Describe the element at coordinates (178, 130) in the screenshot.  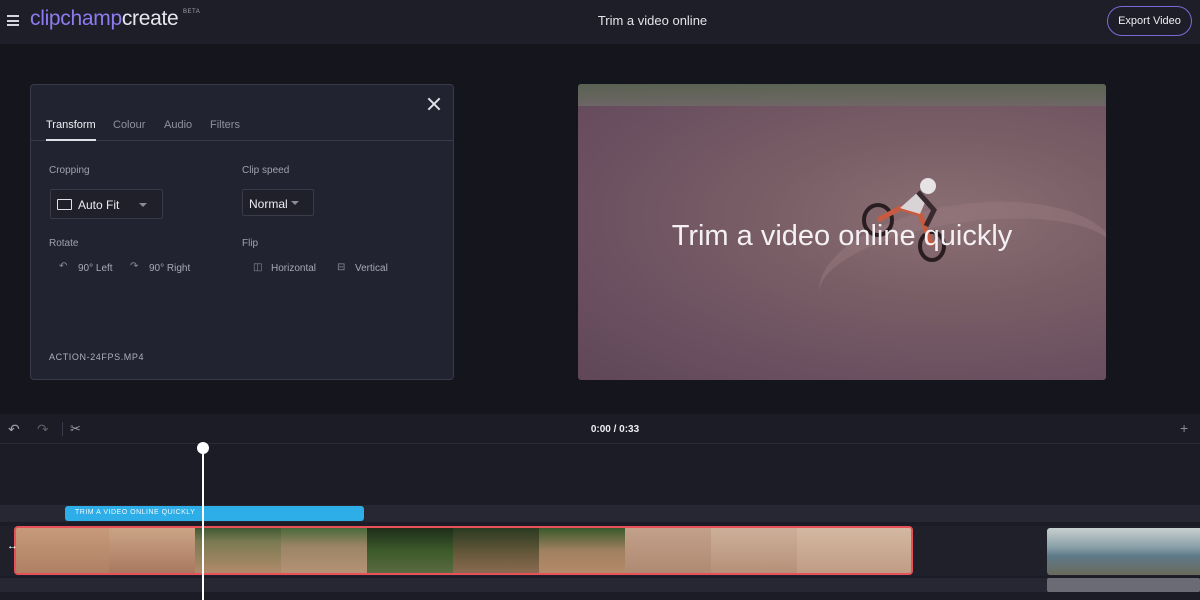
I see `tab-audio: Audio` at that location.